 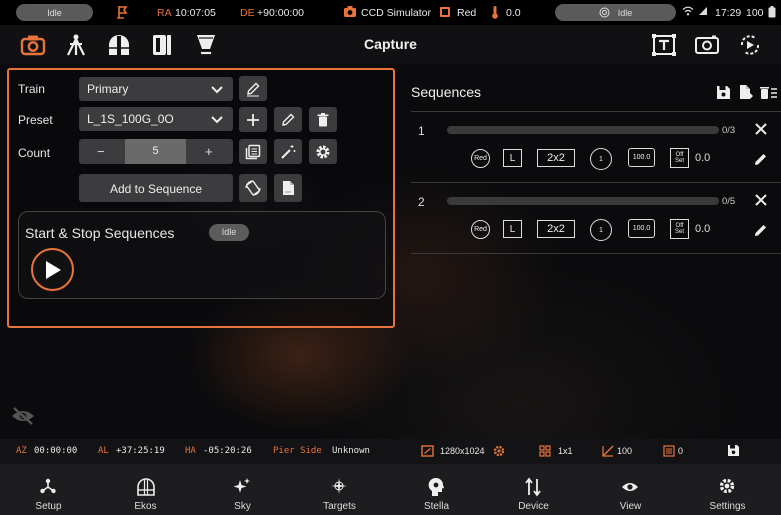 What do you see at coordinates (31, 89) in the screenshot?
I see `train-label: Train` at bounding box center [31, 89].